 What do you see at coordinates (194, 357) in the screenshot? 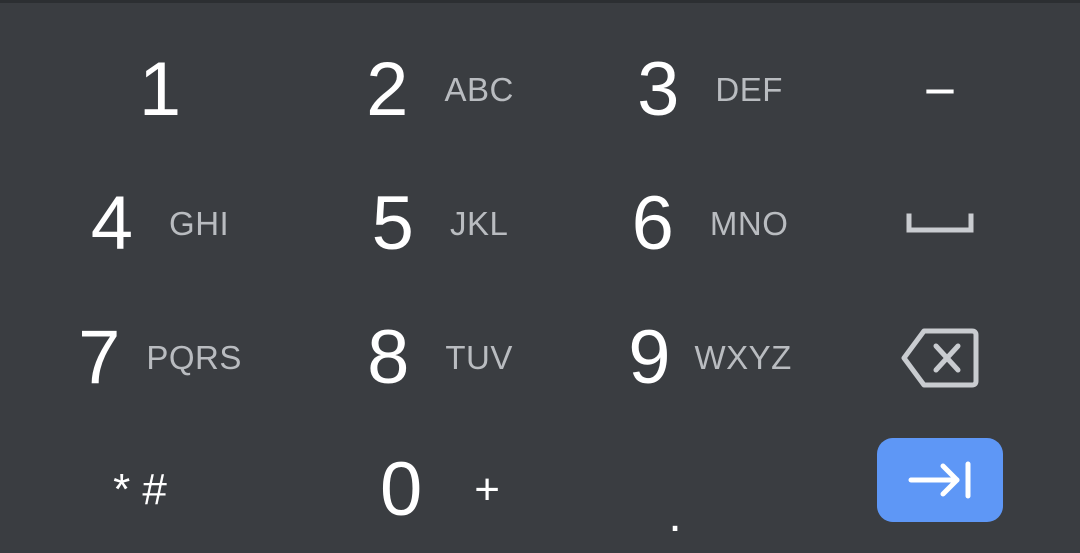
I see `key-letters: PQRS` at bounding box center [194, 357].